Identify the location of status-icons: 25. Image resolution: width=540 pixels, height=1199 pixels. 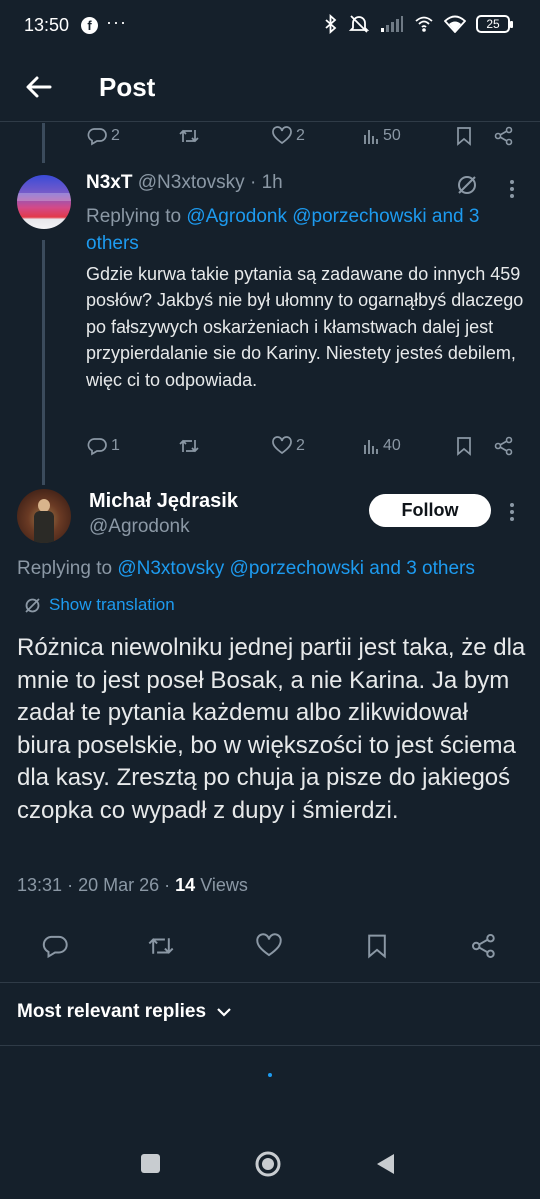
(418, 24).